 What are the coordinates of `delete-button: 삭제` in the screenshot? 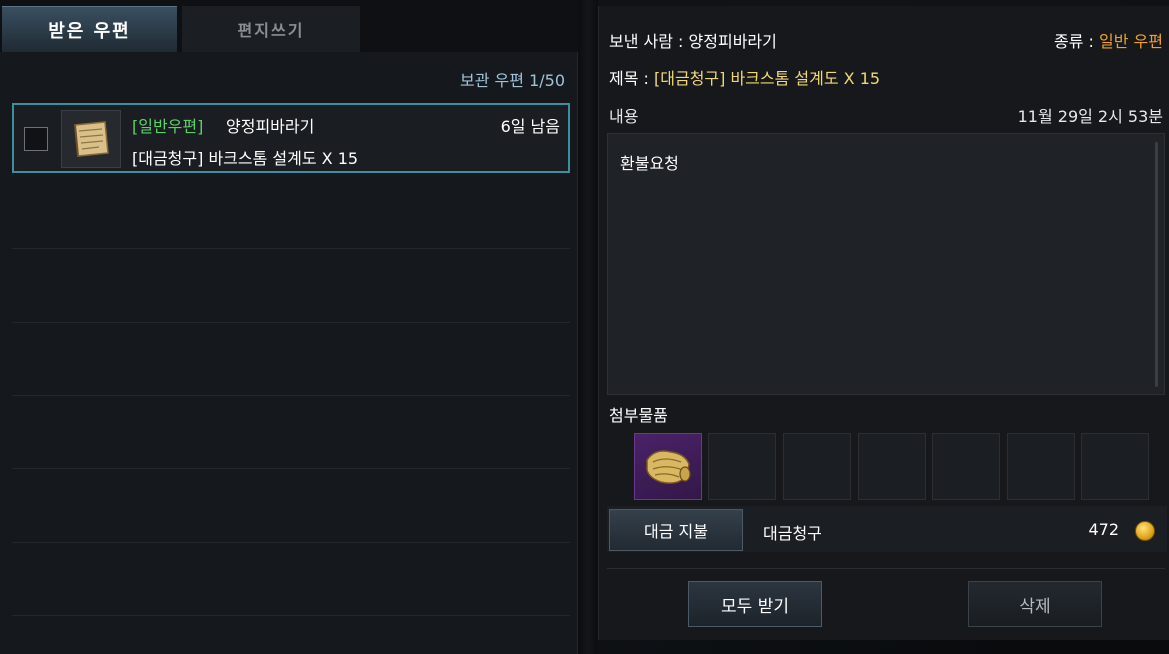 It's located at (1035, 604).